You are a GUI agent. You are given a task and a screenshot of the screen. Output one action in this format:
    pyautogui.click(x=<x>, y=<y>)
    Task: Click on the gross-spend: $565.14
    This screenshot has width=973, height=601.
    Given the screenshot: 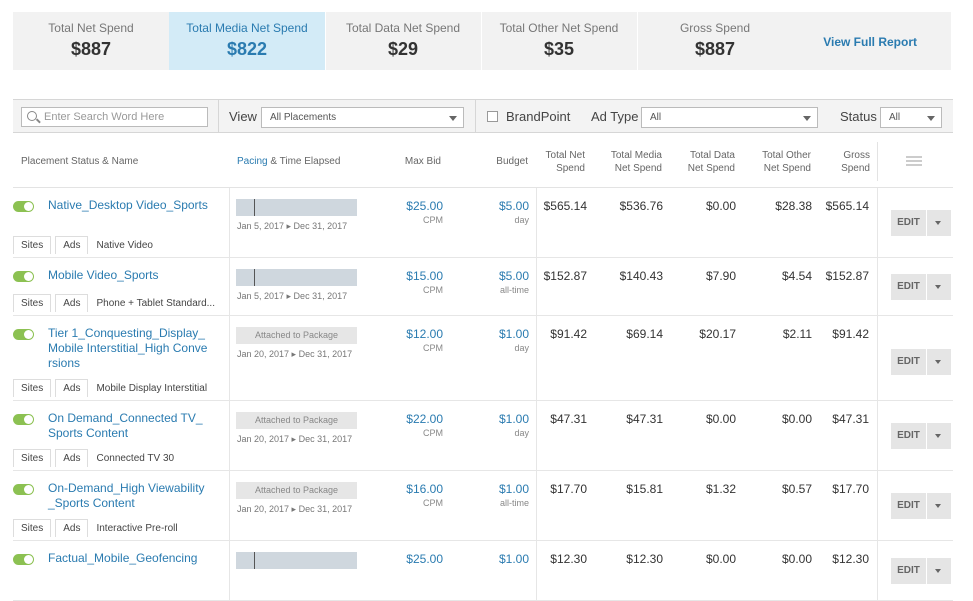 What is the action you would take?
    pyautogui.click(x=847, y=206)
    